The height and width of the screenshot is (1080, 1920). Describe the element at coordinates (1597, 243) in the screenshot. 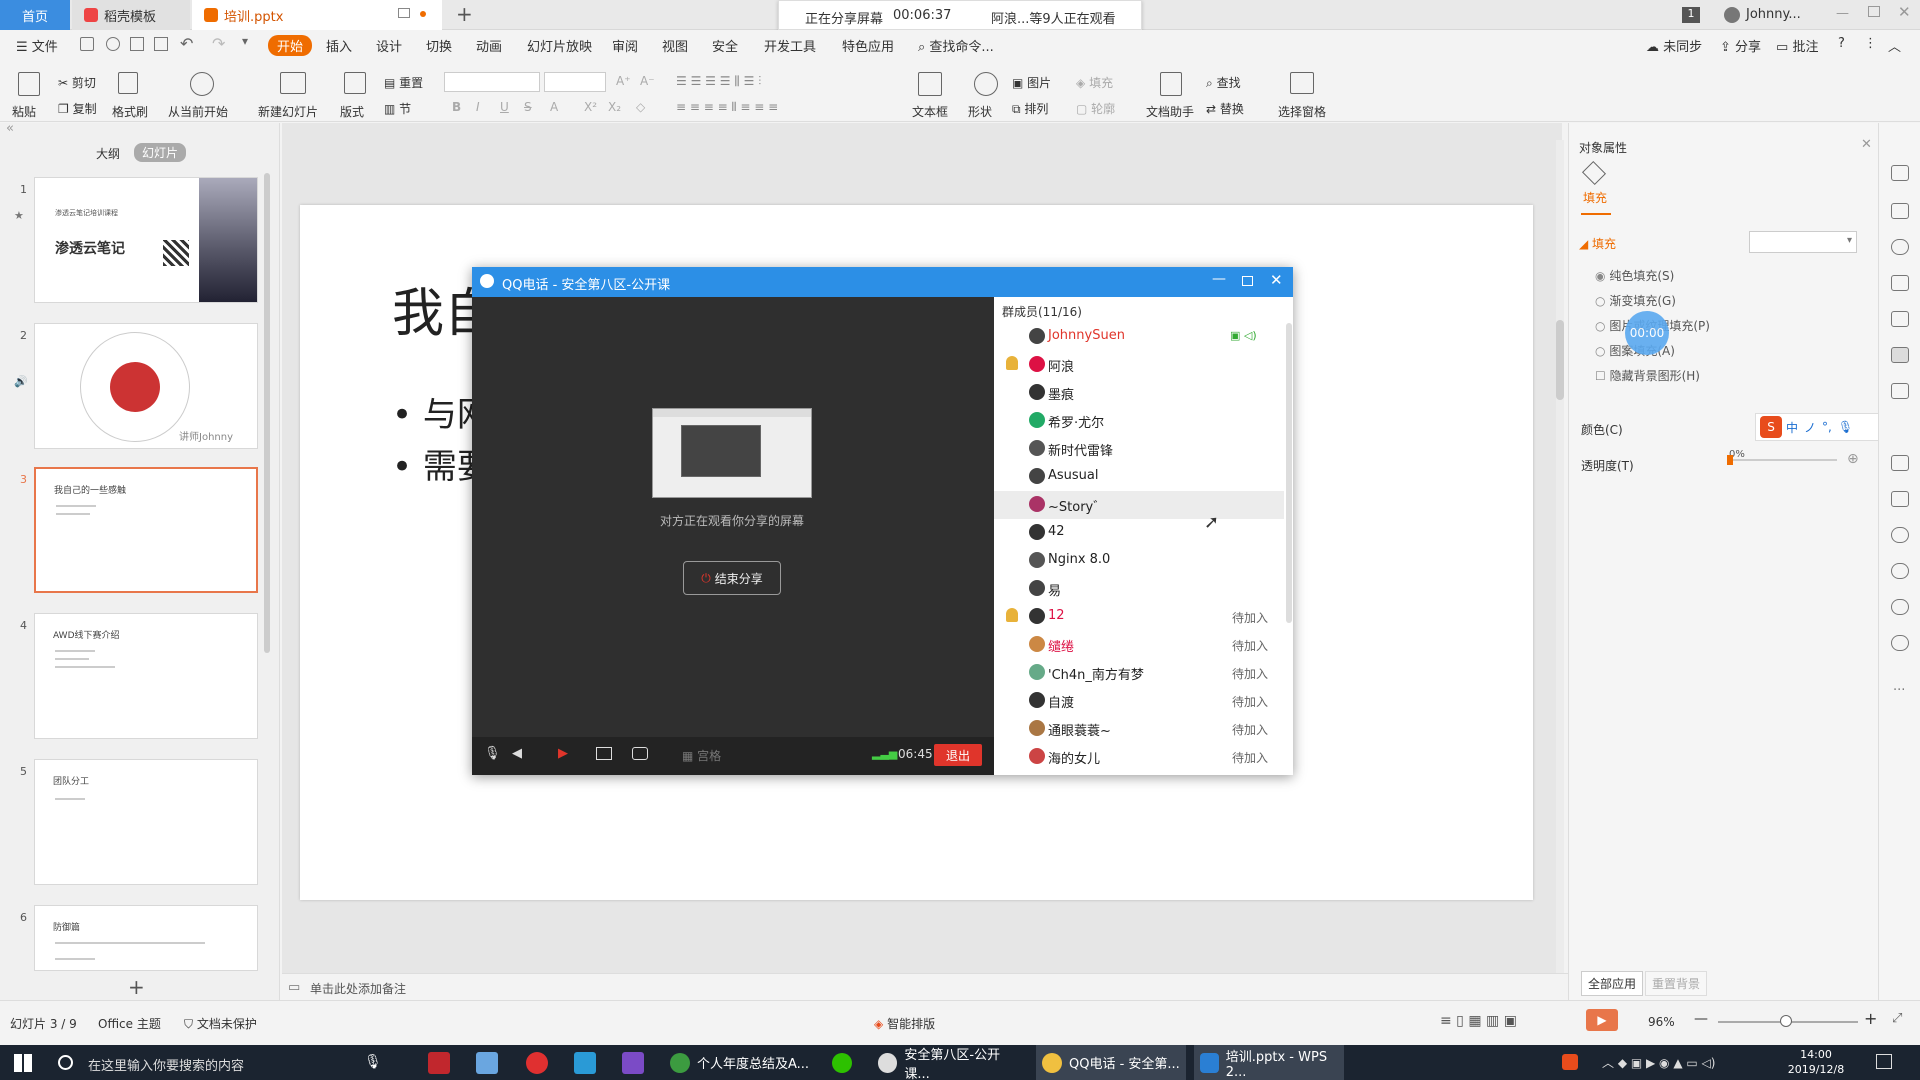

I see `fill-section-header: ◢ 填充` at that location.